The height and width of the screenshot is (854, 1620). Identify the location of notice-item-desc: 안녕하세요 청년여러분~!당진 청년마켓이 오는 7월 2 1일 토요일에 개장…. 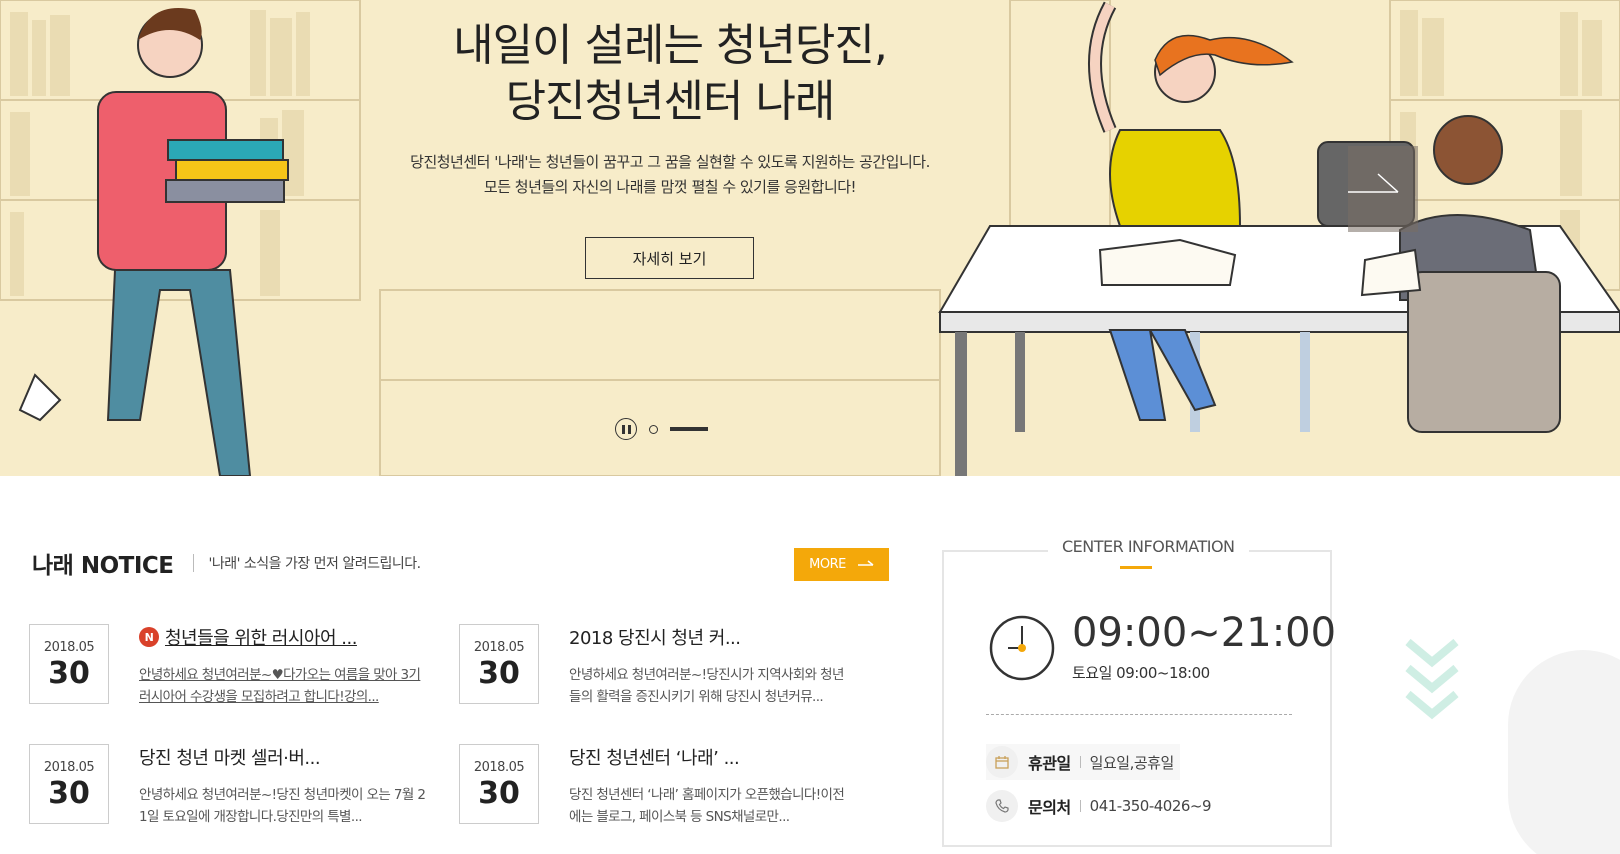
(289, 806).